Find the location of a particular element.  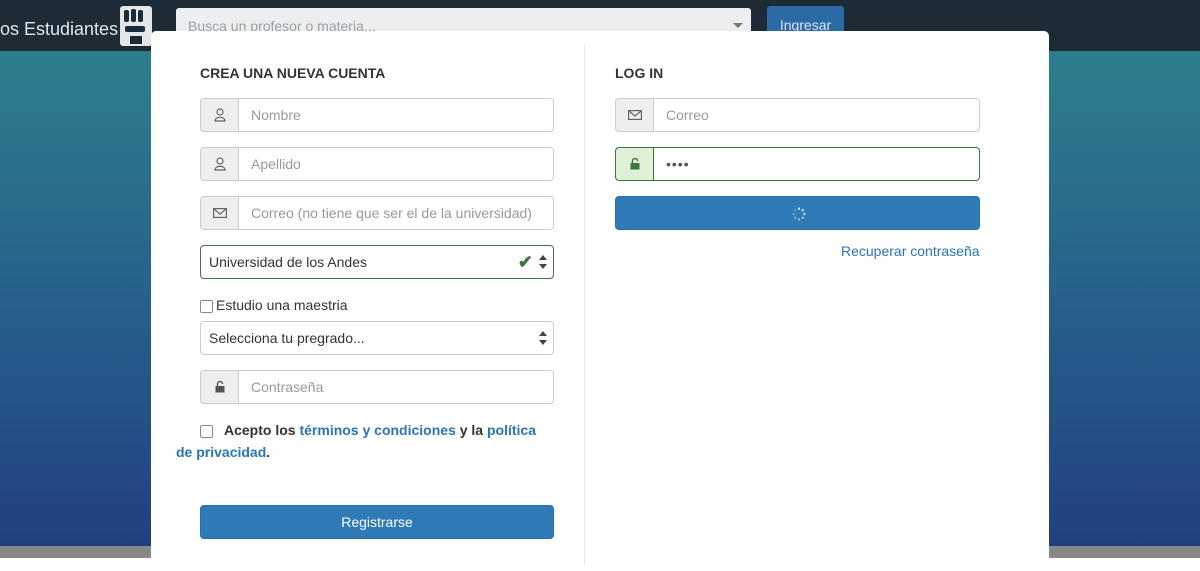

nombre-input-group: Nombre is located at coordinates (377, 115).